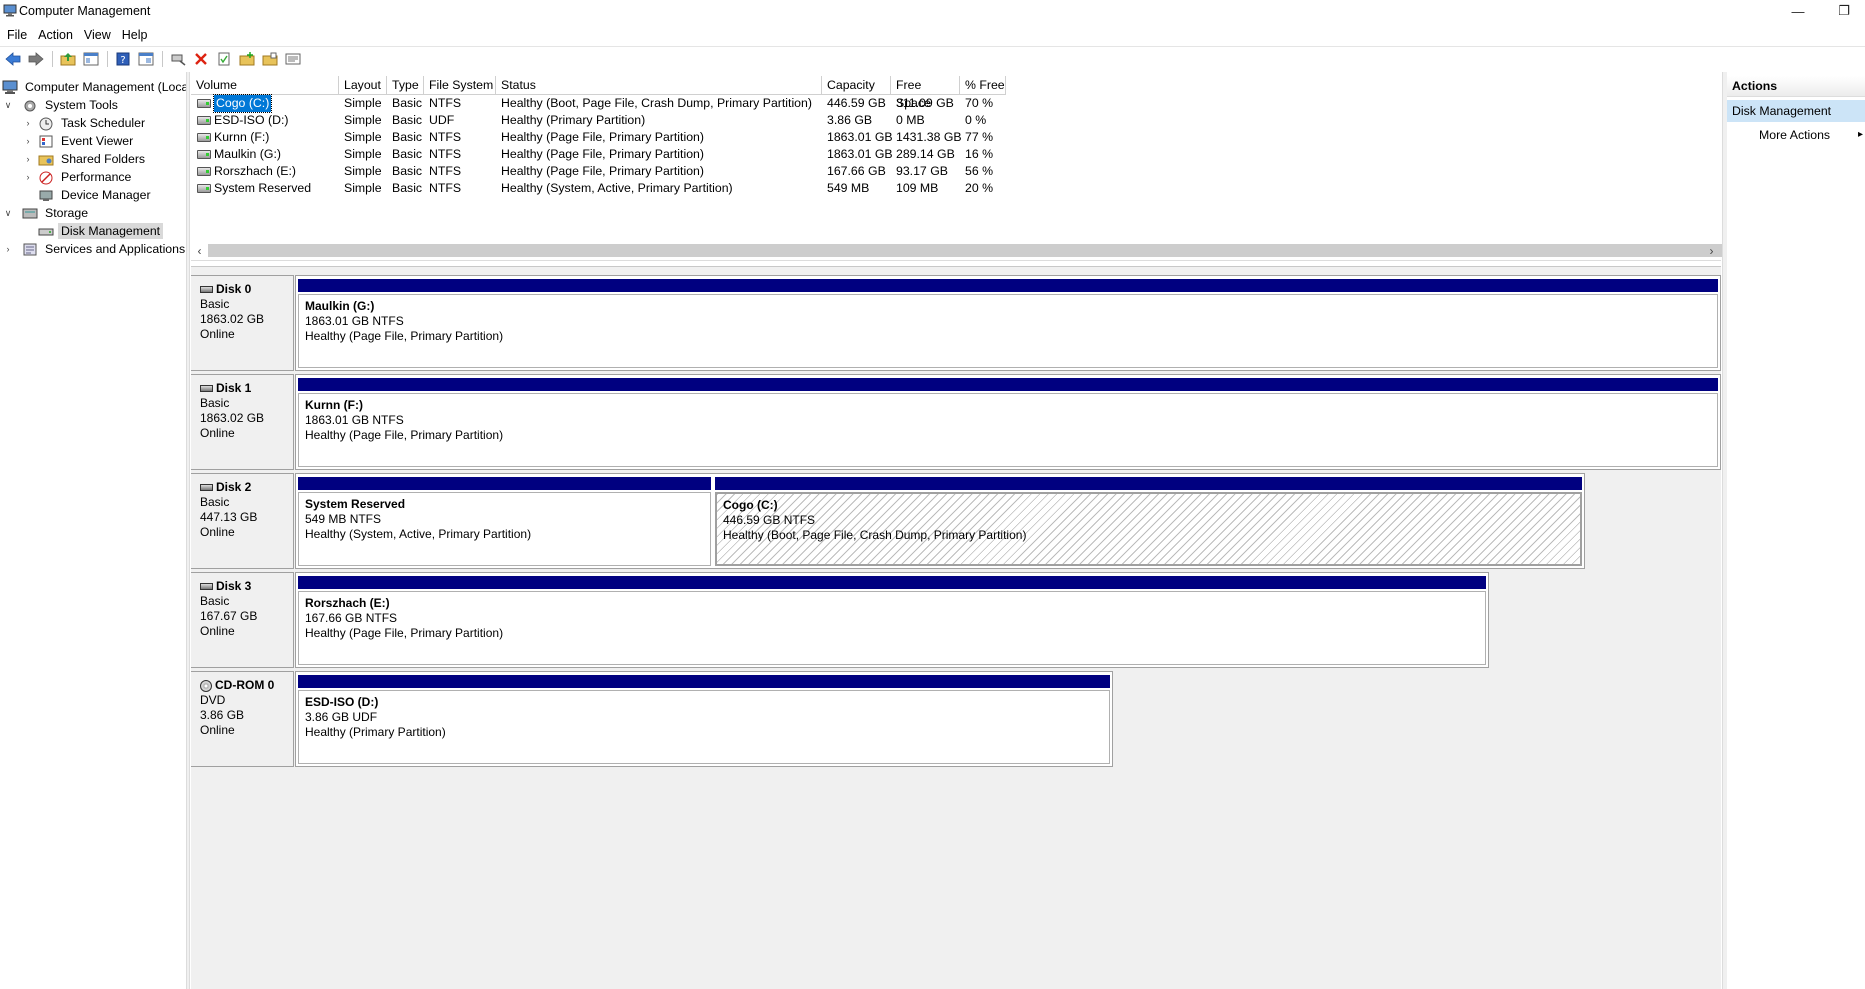 The height and width of the screenshot is (989, 1865). I want to click on cell-free-space: 311.09 GB, so click(925, 103).